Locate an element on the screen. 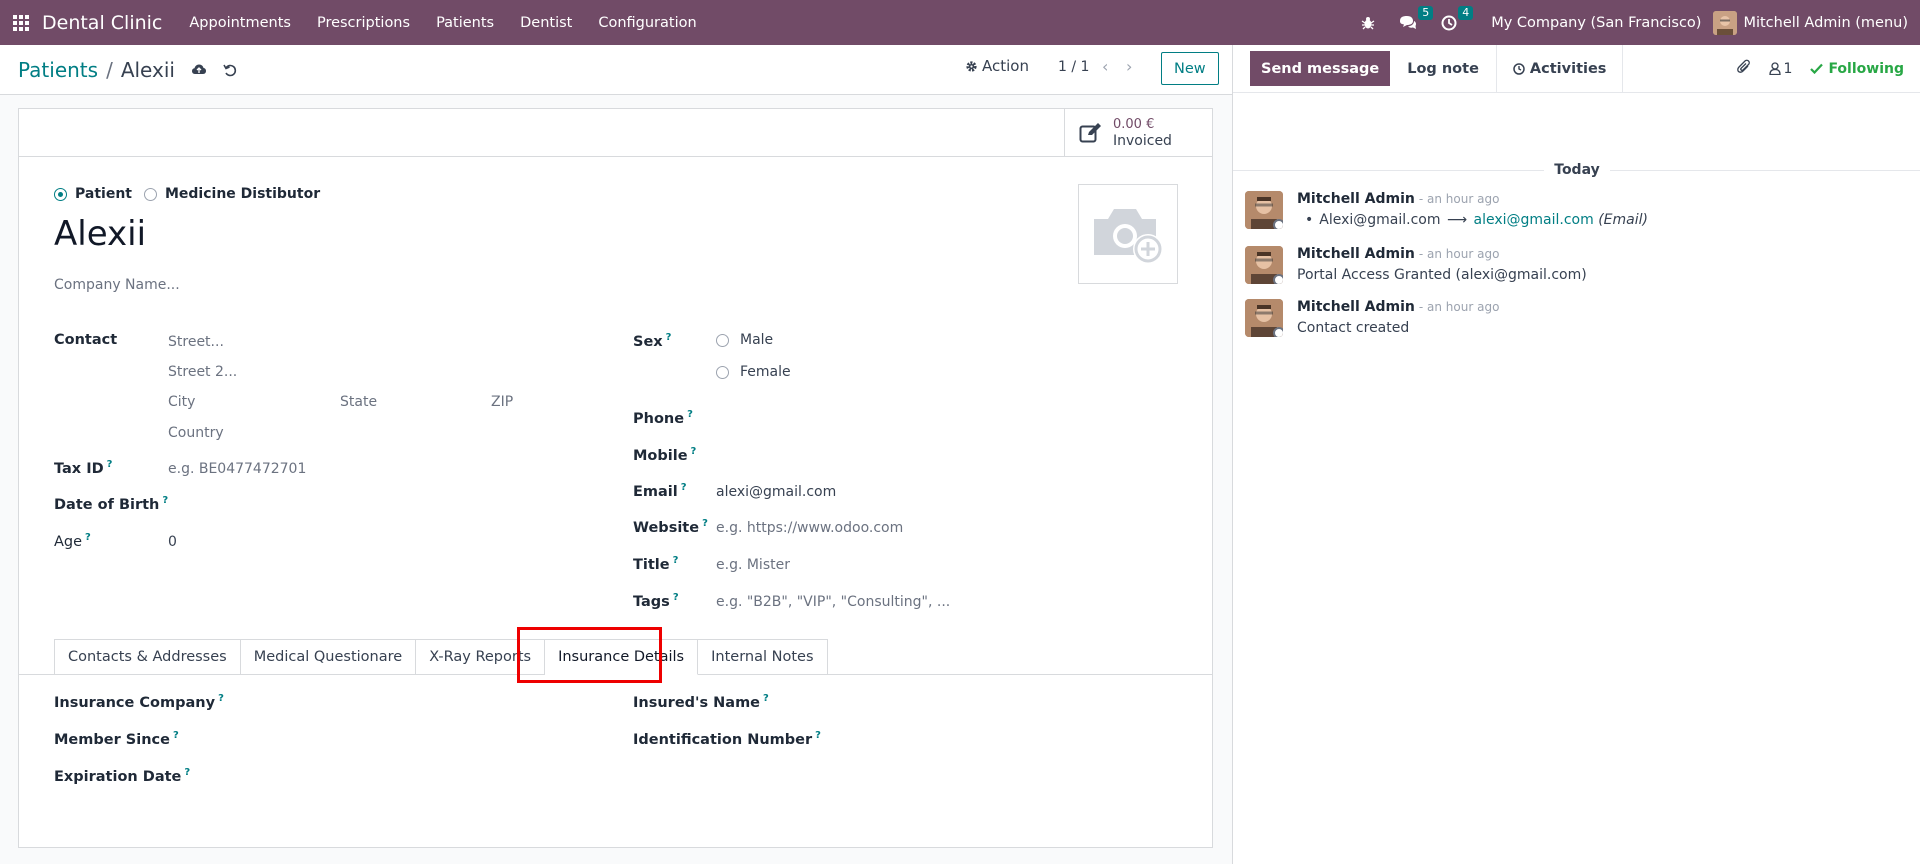 This screenshot has height=864, width=1920. app-brand: Dental Clinic is located at coordinates (102, 23).